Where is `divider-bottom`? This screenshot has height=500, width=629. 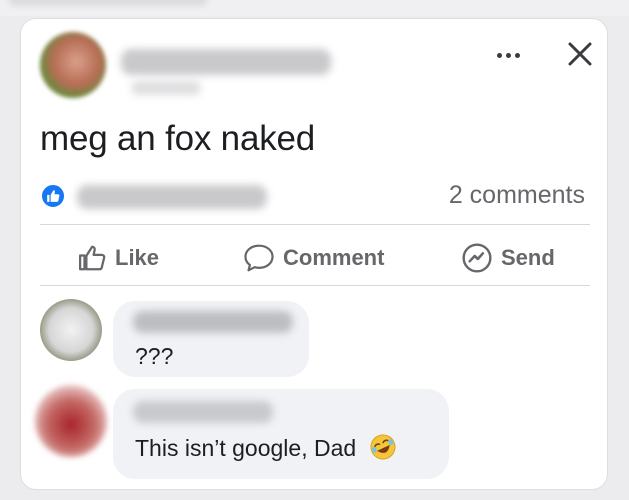 divider-bottom is located at coordinates (315, 285).